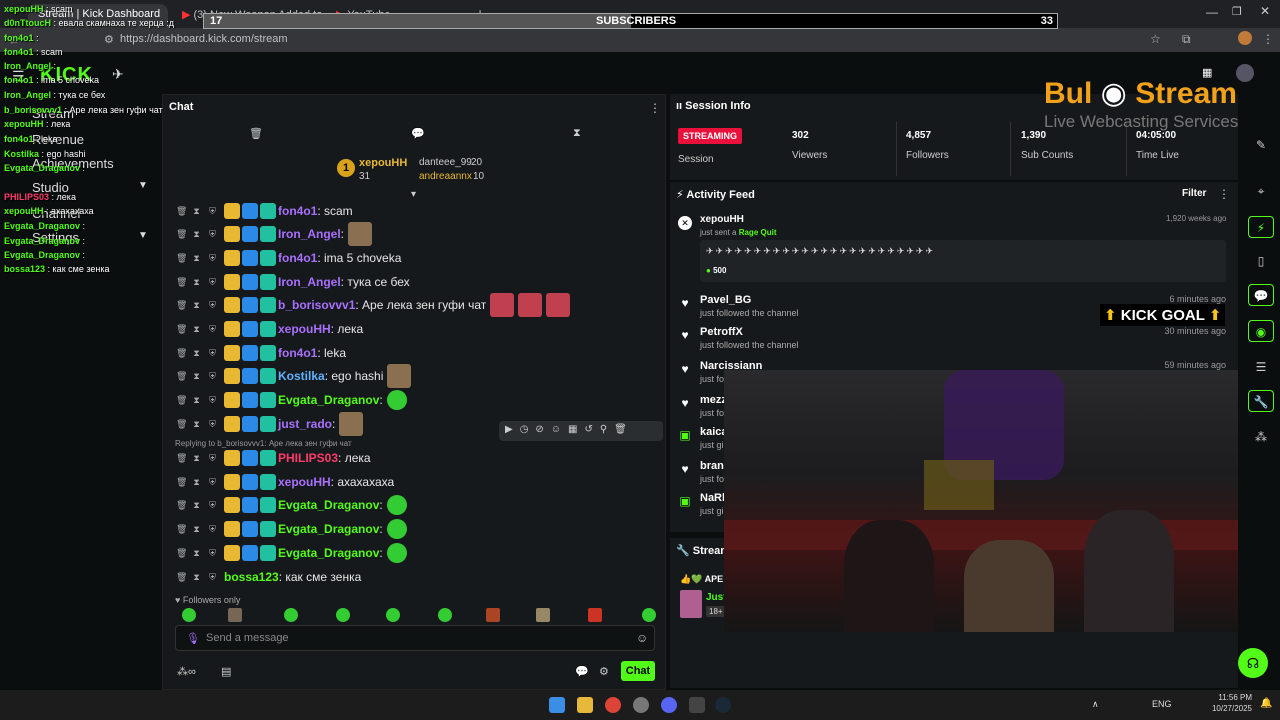  Describe the element at coordinates (301, 376) in the screenshot. I see `chat-username: Kostilka` at that location.